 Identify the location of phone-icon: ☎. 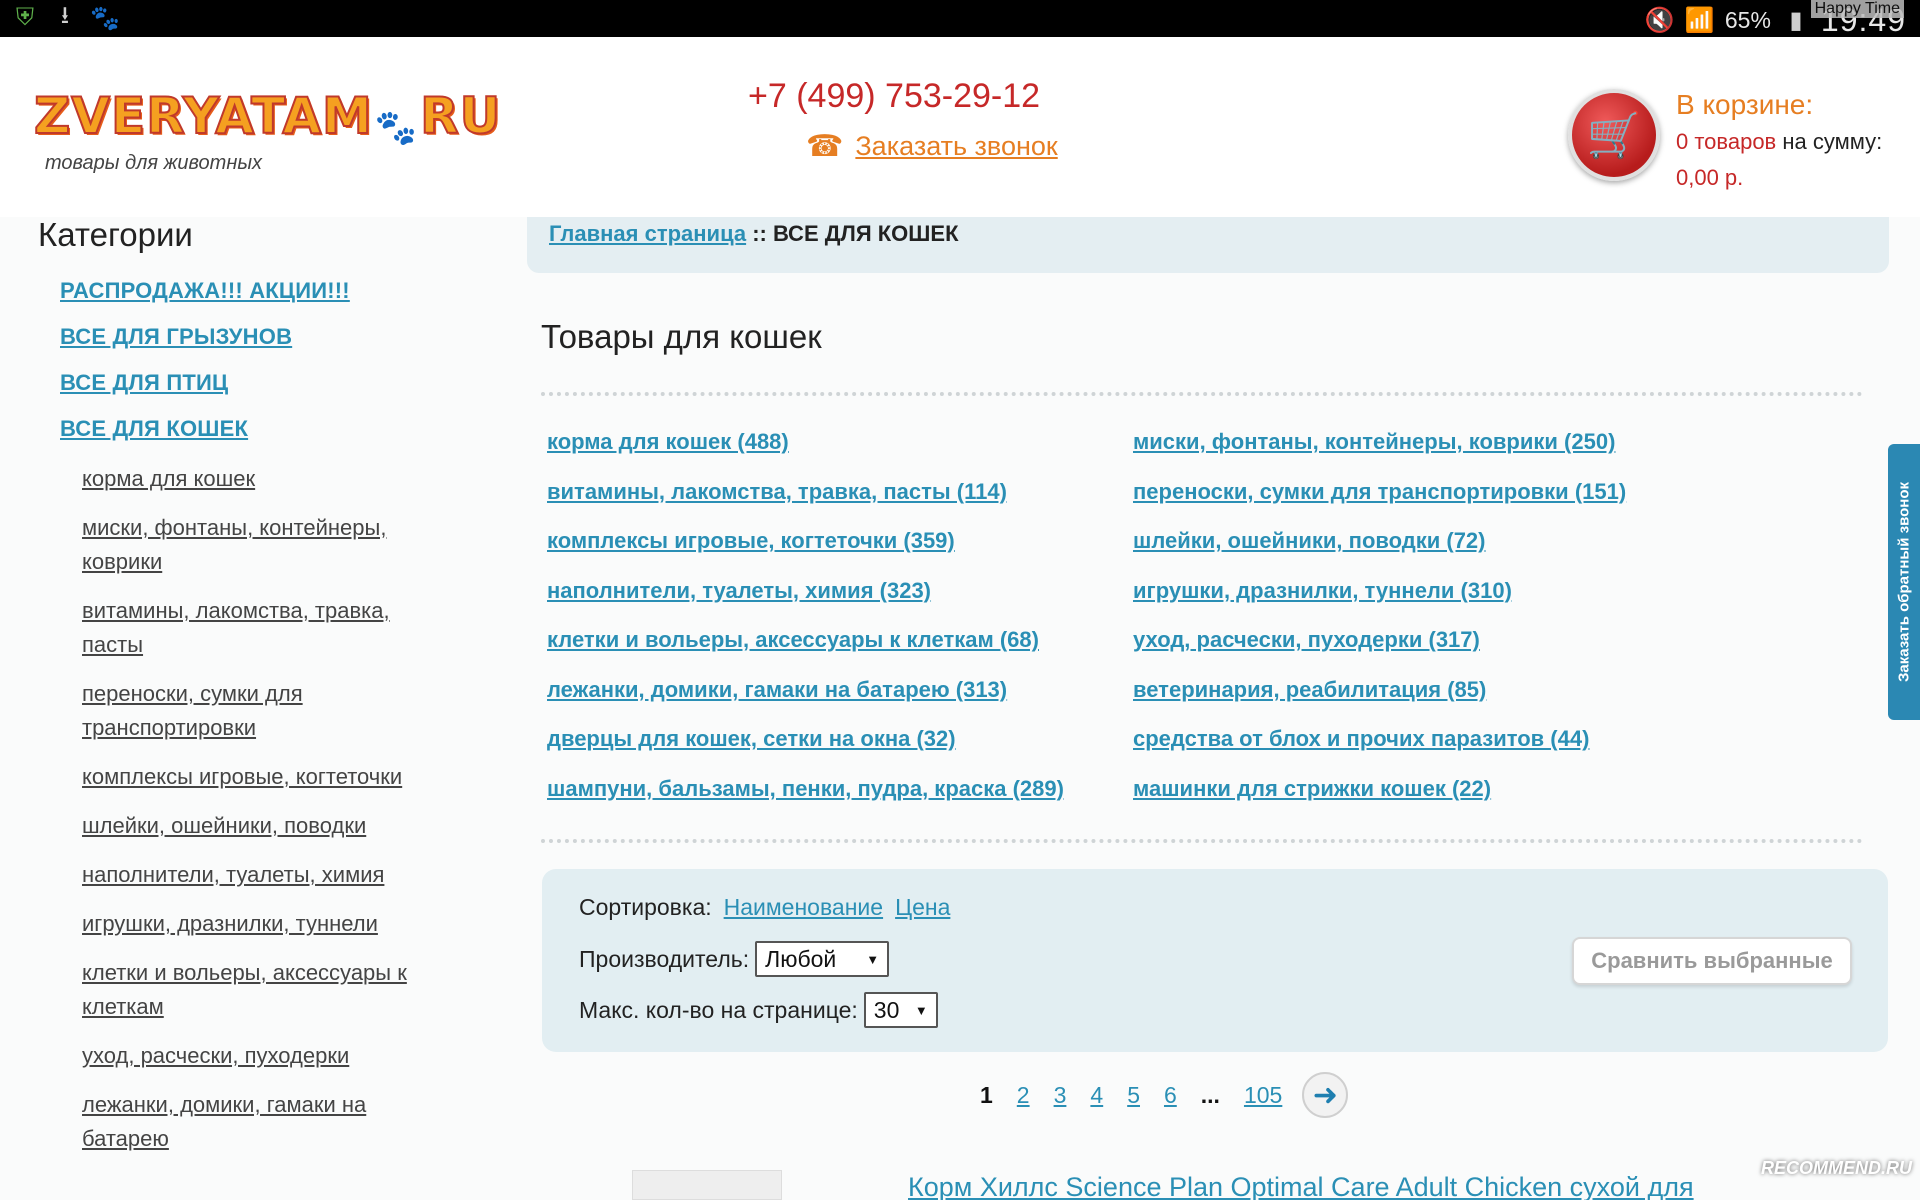
(825, 146).